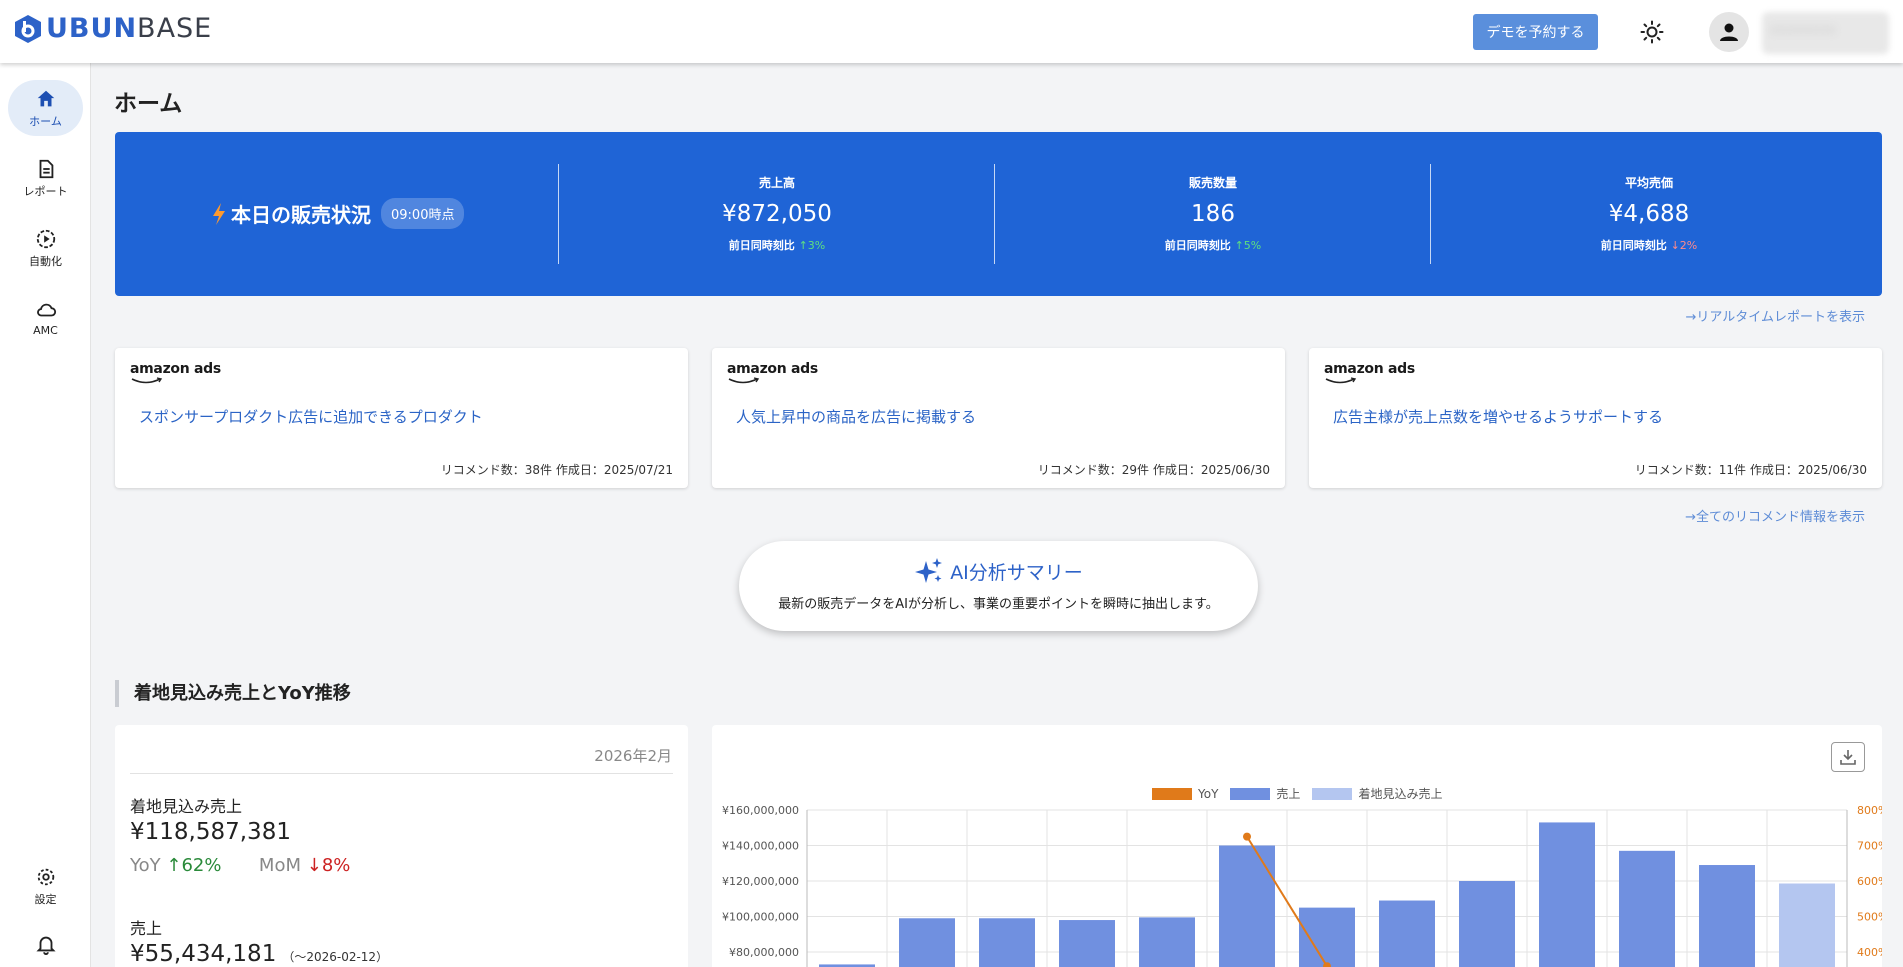 The width and height of the screenshot is (1903, 967). What do you see at coordinates (856, 416) in the screenshot?
I see `recommend-card-title: 人気上昇中の商品を広告に掲載する` at bounding box center [856, 416].